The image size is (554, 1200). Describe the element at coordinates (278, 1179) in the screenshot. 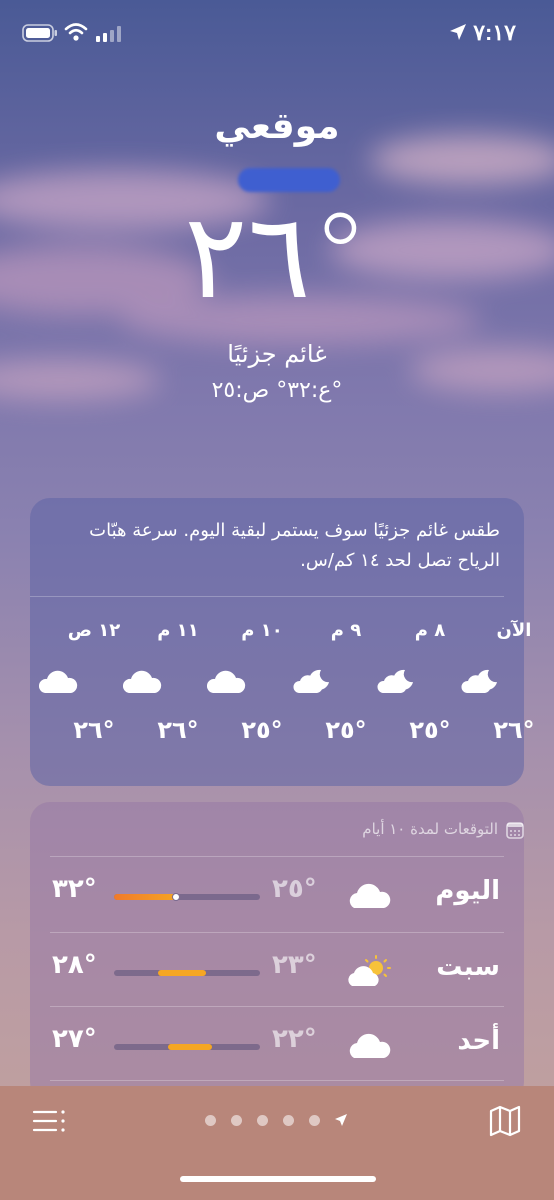

I see `home-indicator` at that location.